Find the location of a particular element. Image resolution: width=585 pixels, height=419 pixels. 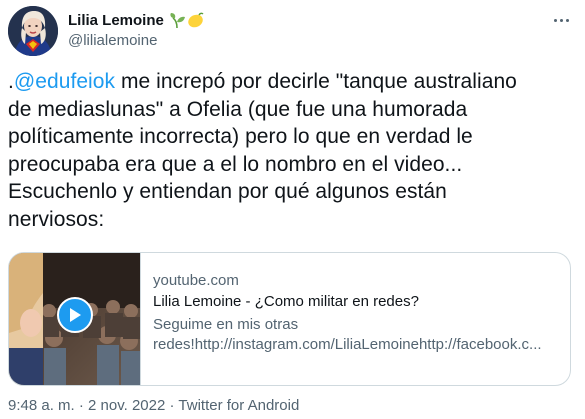

avatar is located at coordinates (33, 31).